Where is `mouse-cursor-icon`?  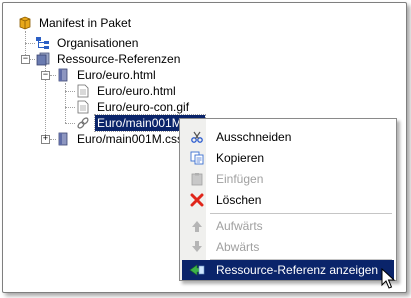
mouse-cursor-icon is located at coordinates (388, 278).